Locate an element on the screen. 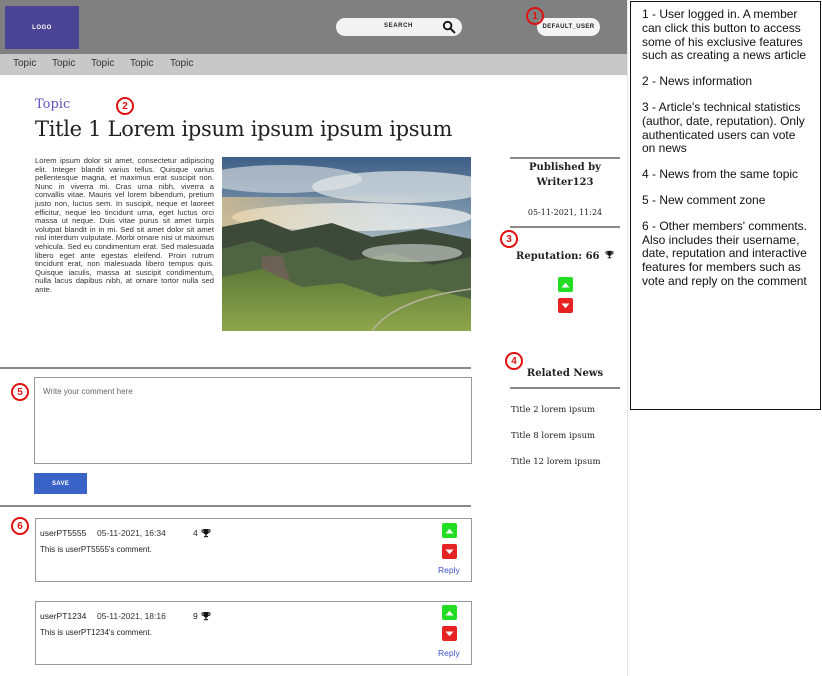  search-icon is located at coordinates (449, 27).